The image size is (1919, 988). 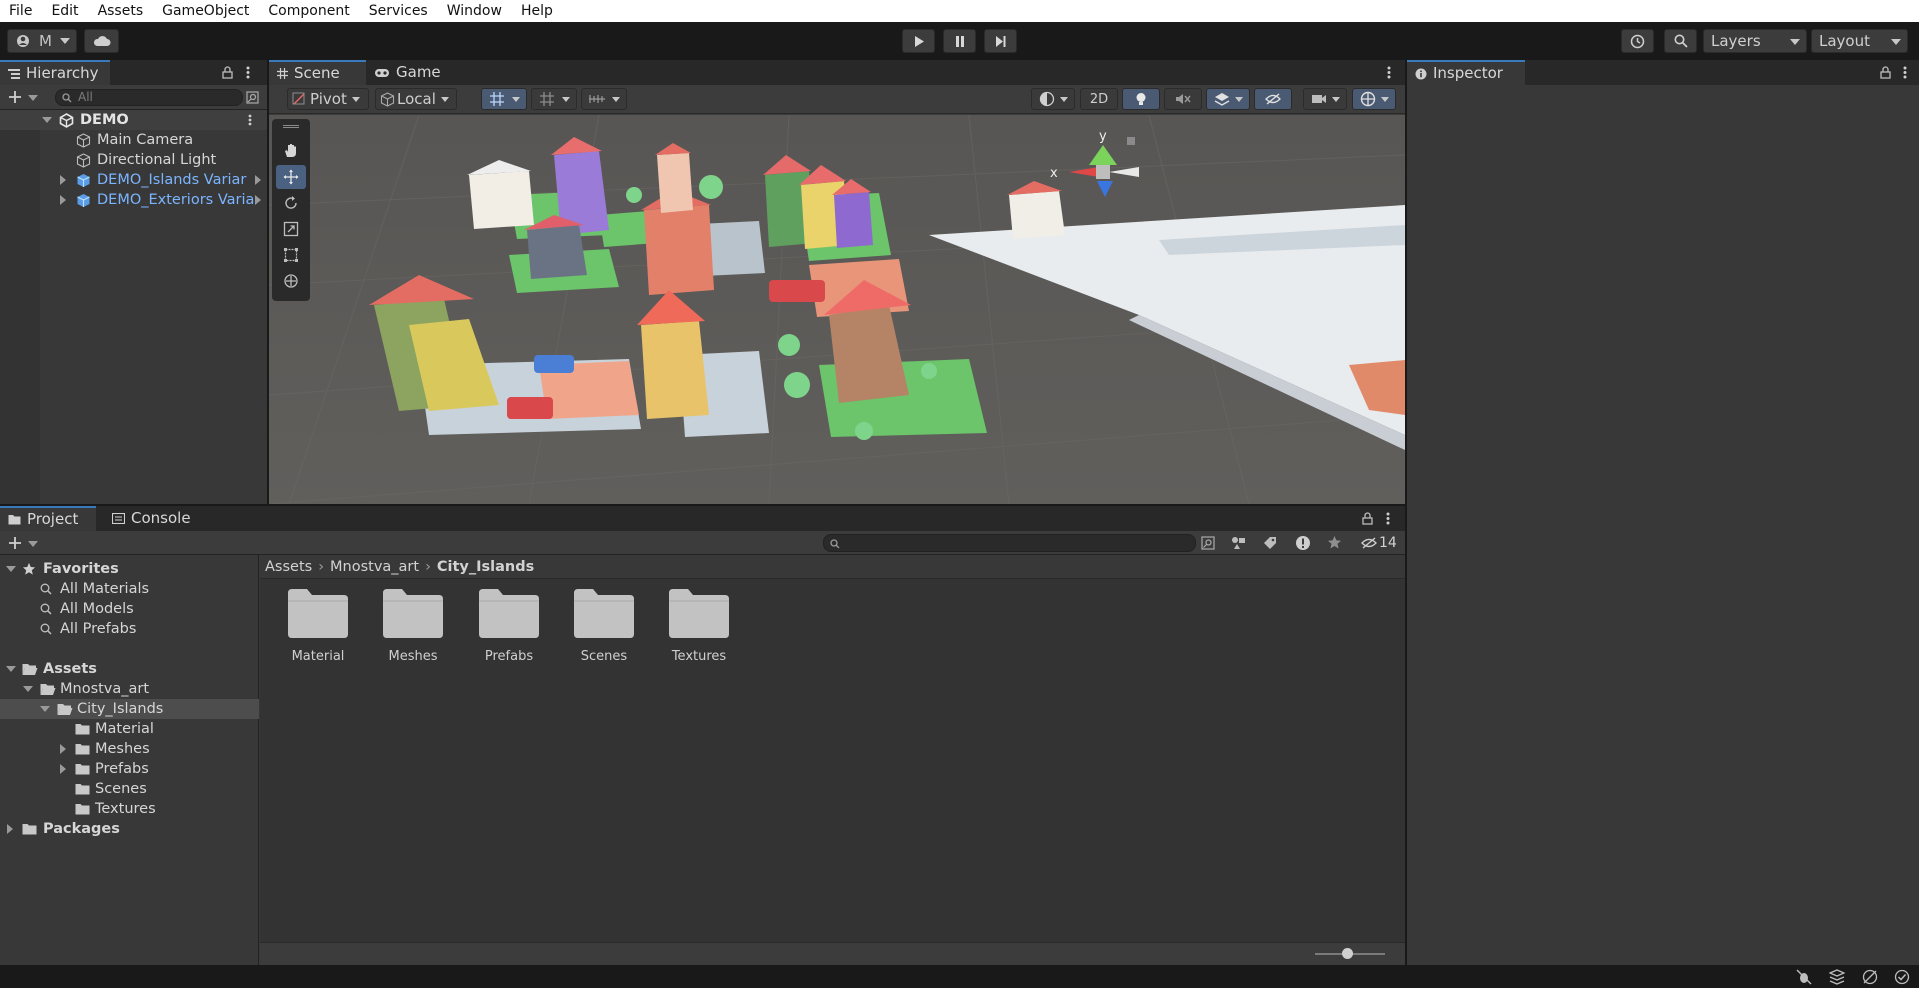 What do you see at coordinates (129, 809) in the screenshot?
I see `tree-item: Textures` at bounding box center [129, 809].